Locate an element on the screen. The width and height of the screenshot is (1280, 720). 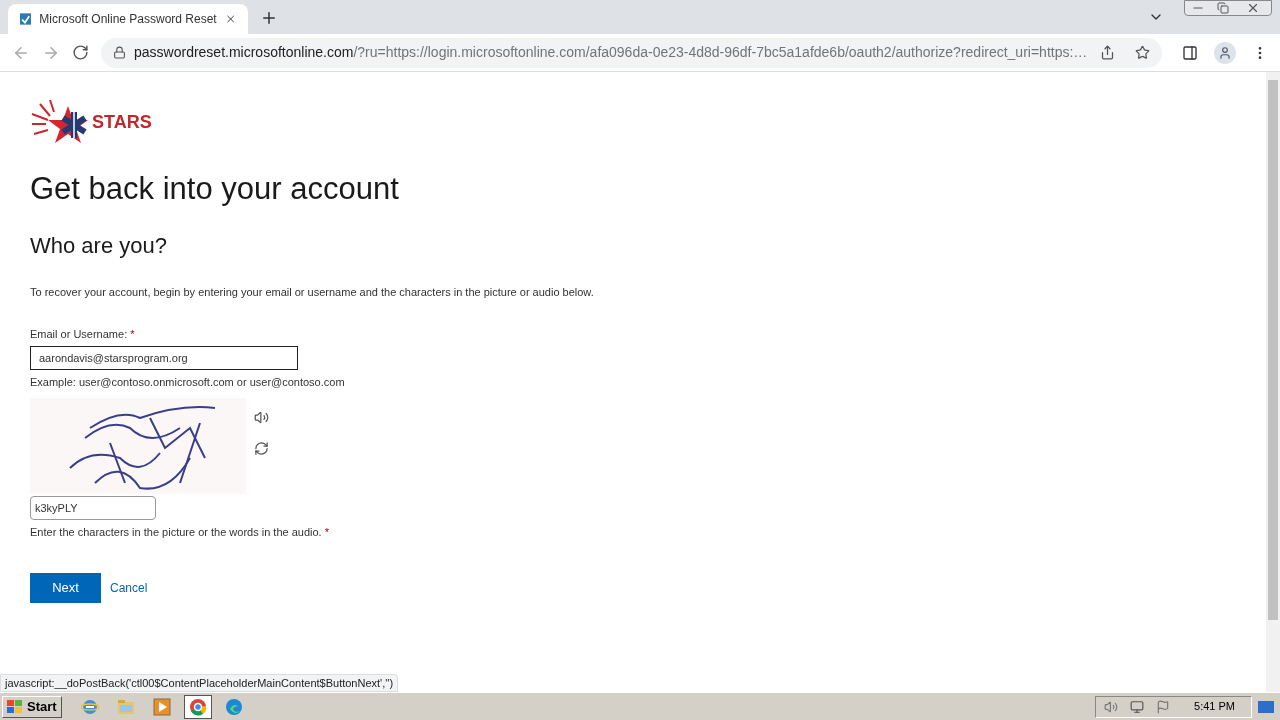
example-text: Example: user@contoso.onmicrosoft.com or user@contoso.com is located at coordinates (188, 382).